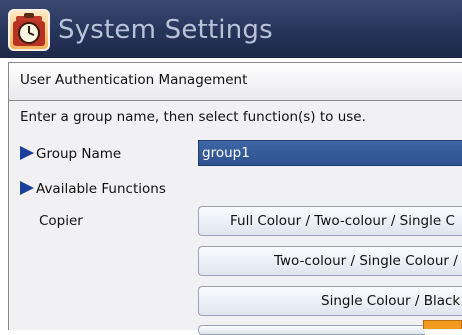 The image size is (462, 335). I want to click on full-colour-two-colour-single-colour-button: Full Colour / Two-colour / Single C, so click(330, 221).